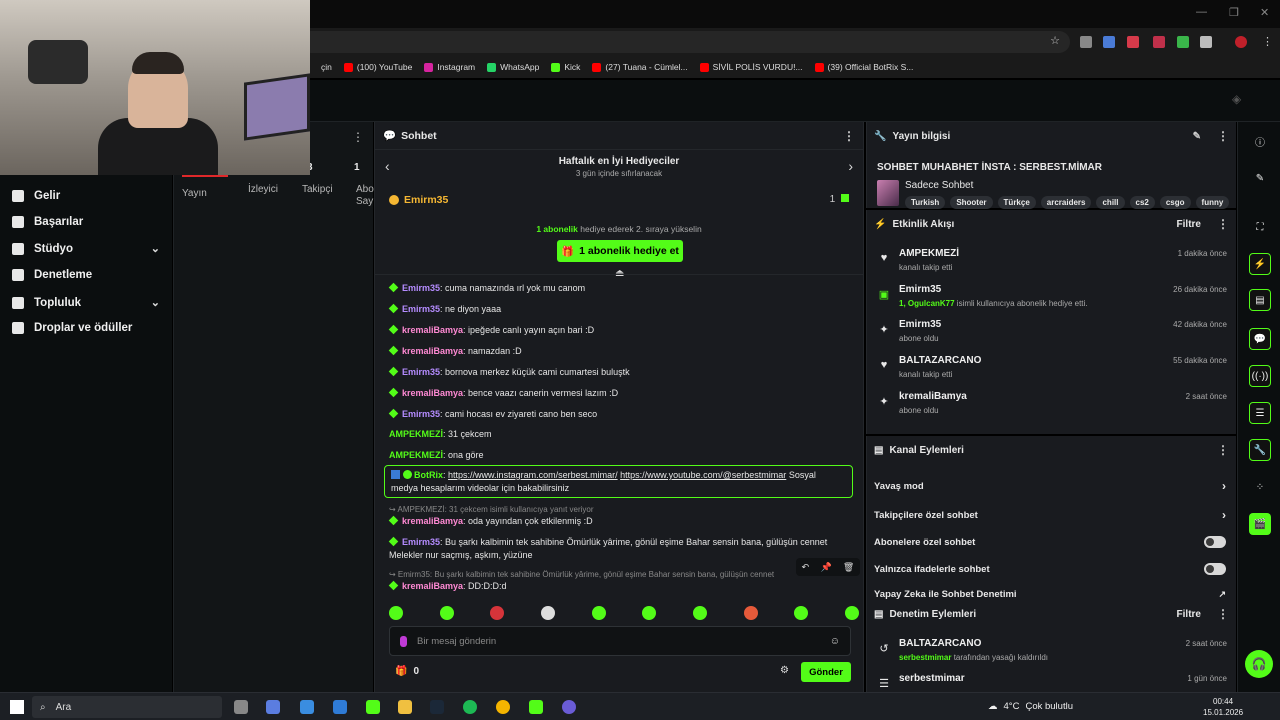  Describe the element at coordinates (407, 671) in the screenshot. I see `channel-points: 🎁 0` at that location.